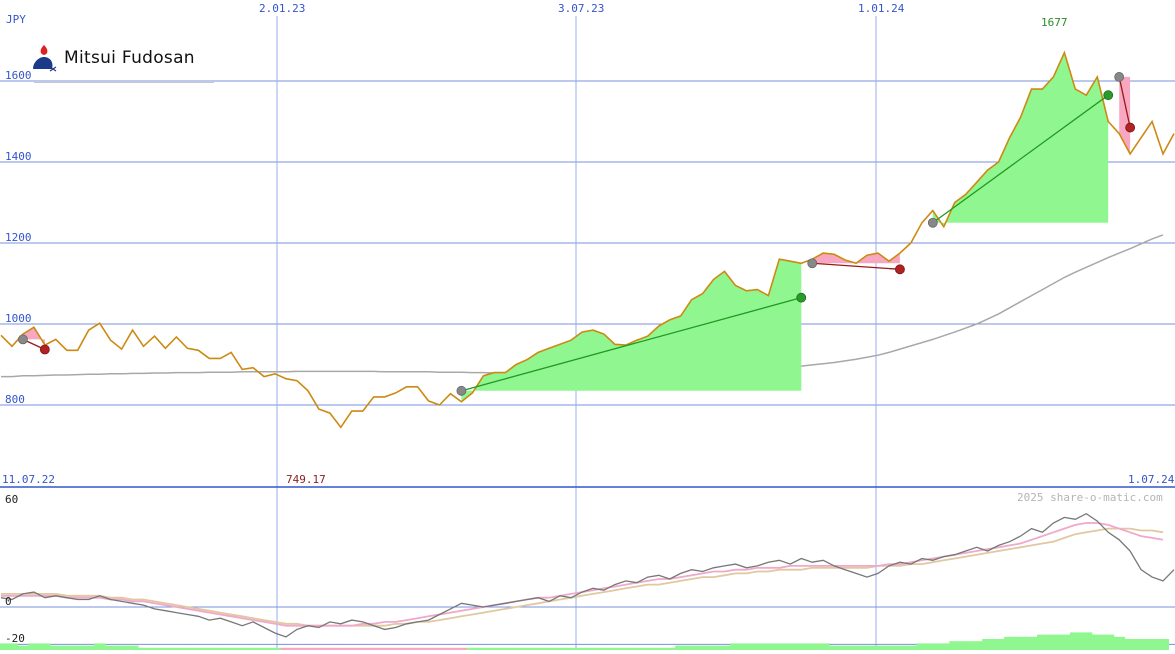 The image size is (1175, 654). I want to click on credit-label: 2025 share-o-matic.com, so click(1090, 497).